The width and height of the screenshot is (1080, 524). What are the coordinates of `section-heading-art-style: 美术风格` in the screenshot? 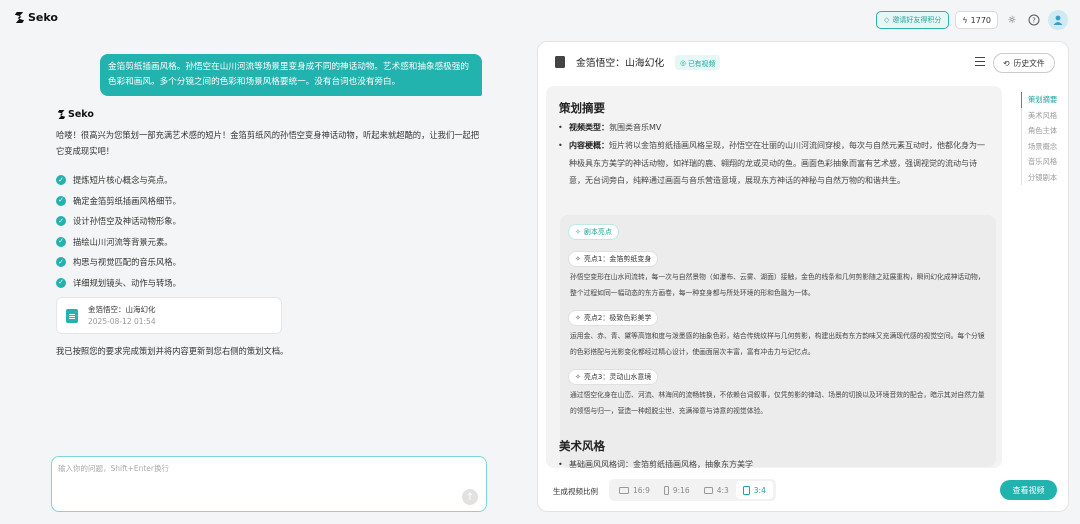 It's located at (582, 446).